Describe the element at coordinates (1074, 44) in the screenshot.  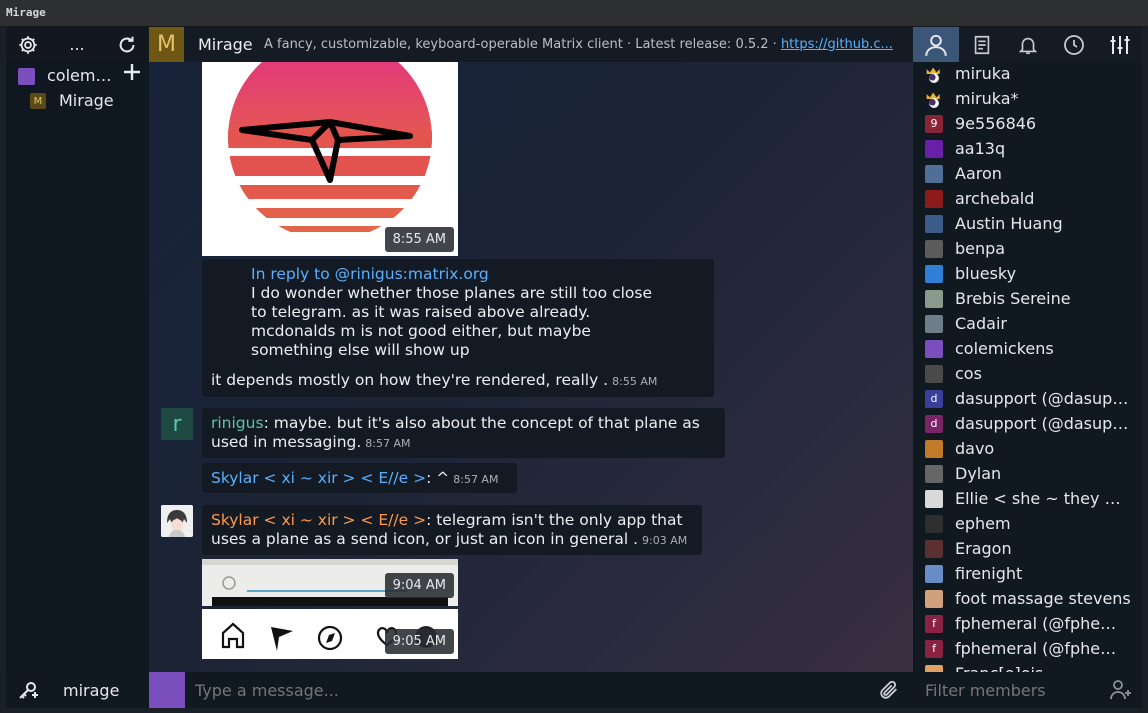
I see `tab-history` at that location.